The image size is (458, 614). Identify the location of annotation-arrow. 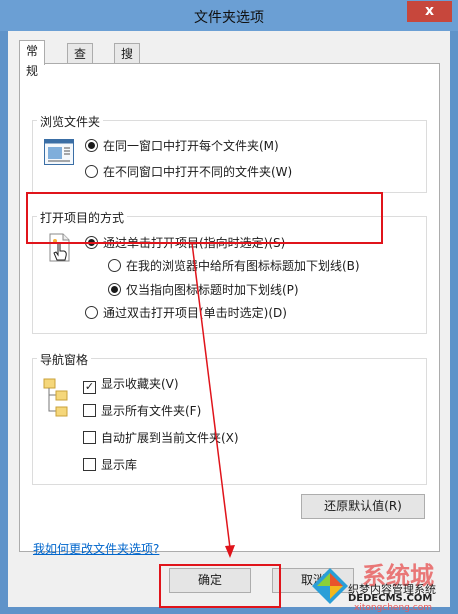
(213, 400).